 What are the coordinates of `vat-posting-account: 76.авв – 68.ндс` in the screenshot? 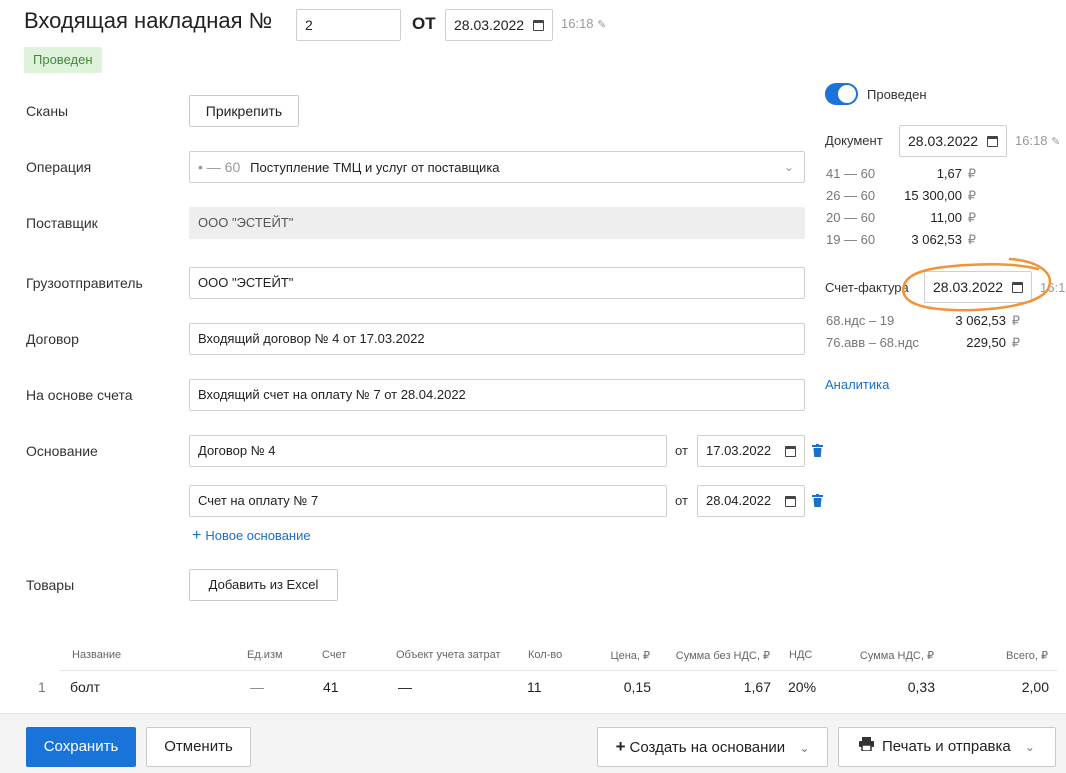 It's located at (872, 342).